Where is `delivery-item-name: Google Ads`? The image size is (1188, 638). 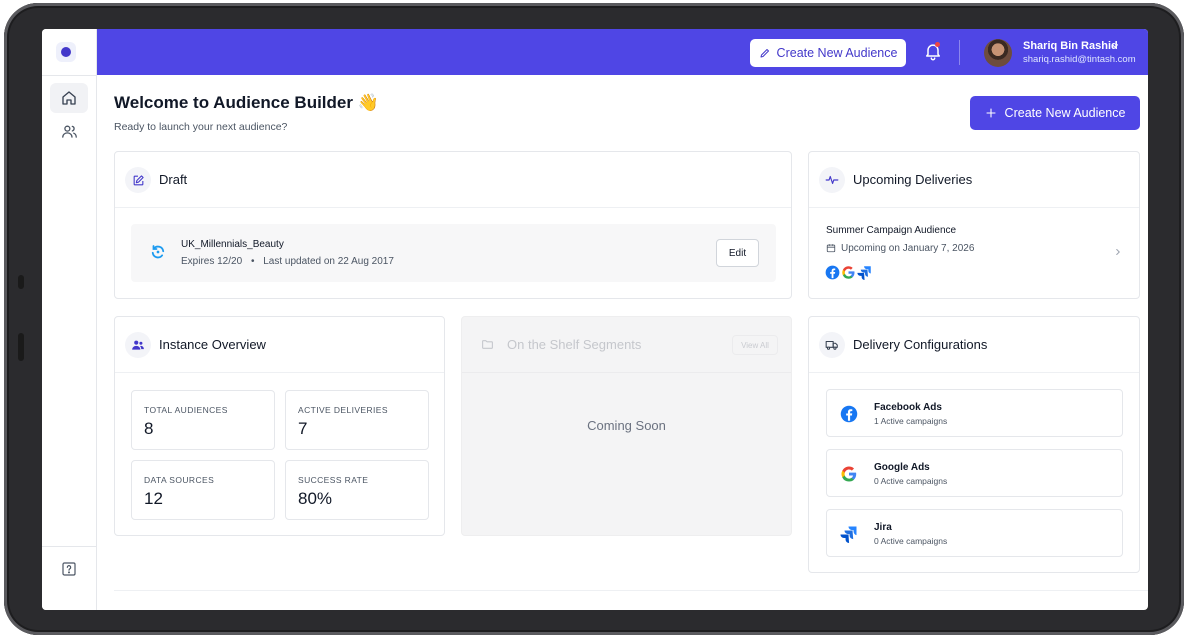 delivery-item-name: Google Ads is located at coordinates (902, 467).